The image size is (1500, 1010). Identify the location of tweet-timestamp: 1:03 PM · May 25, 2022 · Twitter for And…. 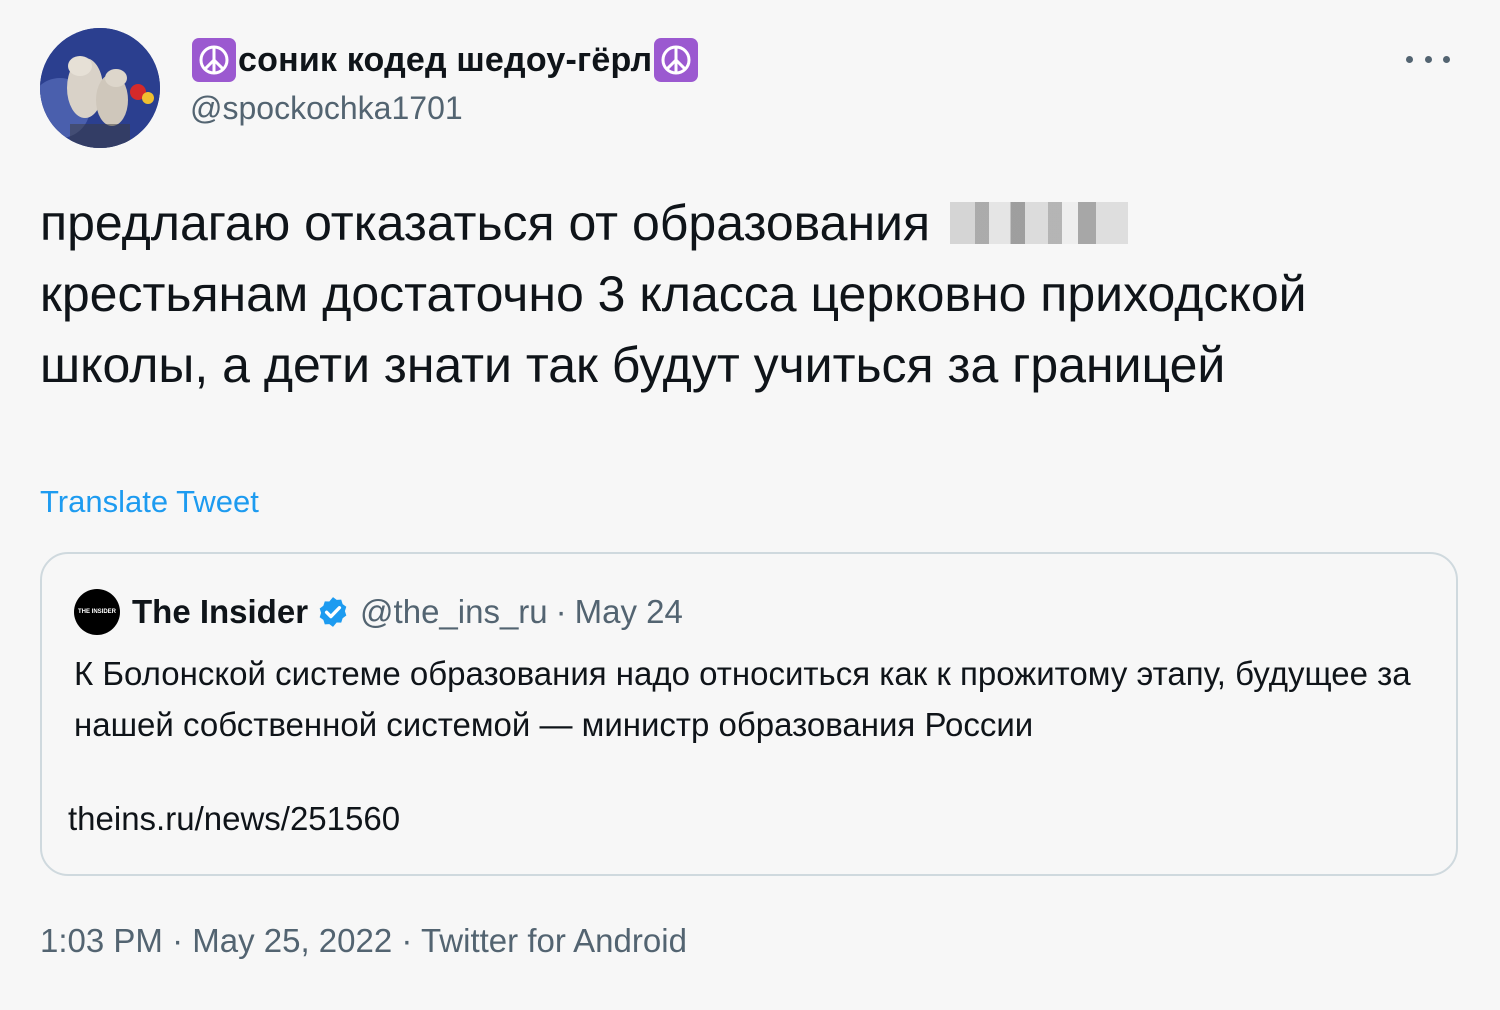
(363, 941).